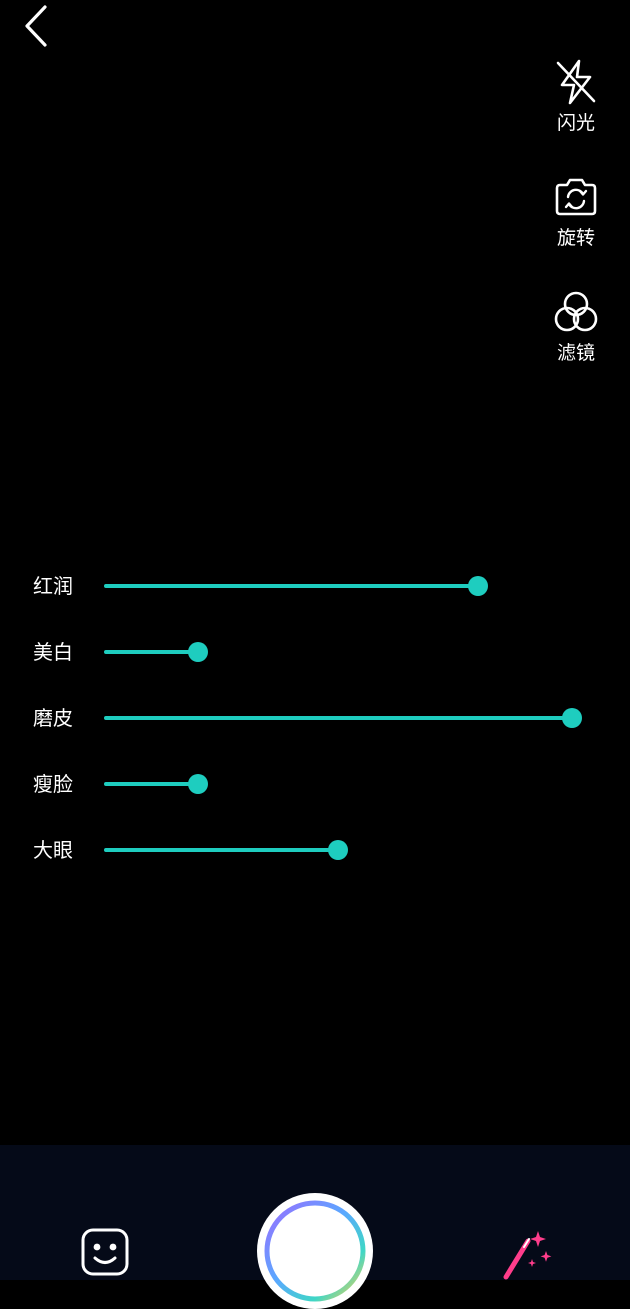 This screenshot has height=1309, width=630. What do you see at coordinates (575, 238) in the screenshot?
I see `rotate-label: 旋转` at bounding box center [575, 238].